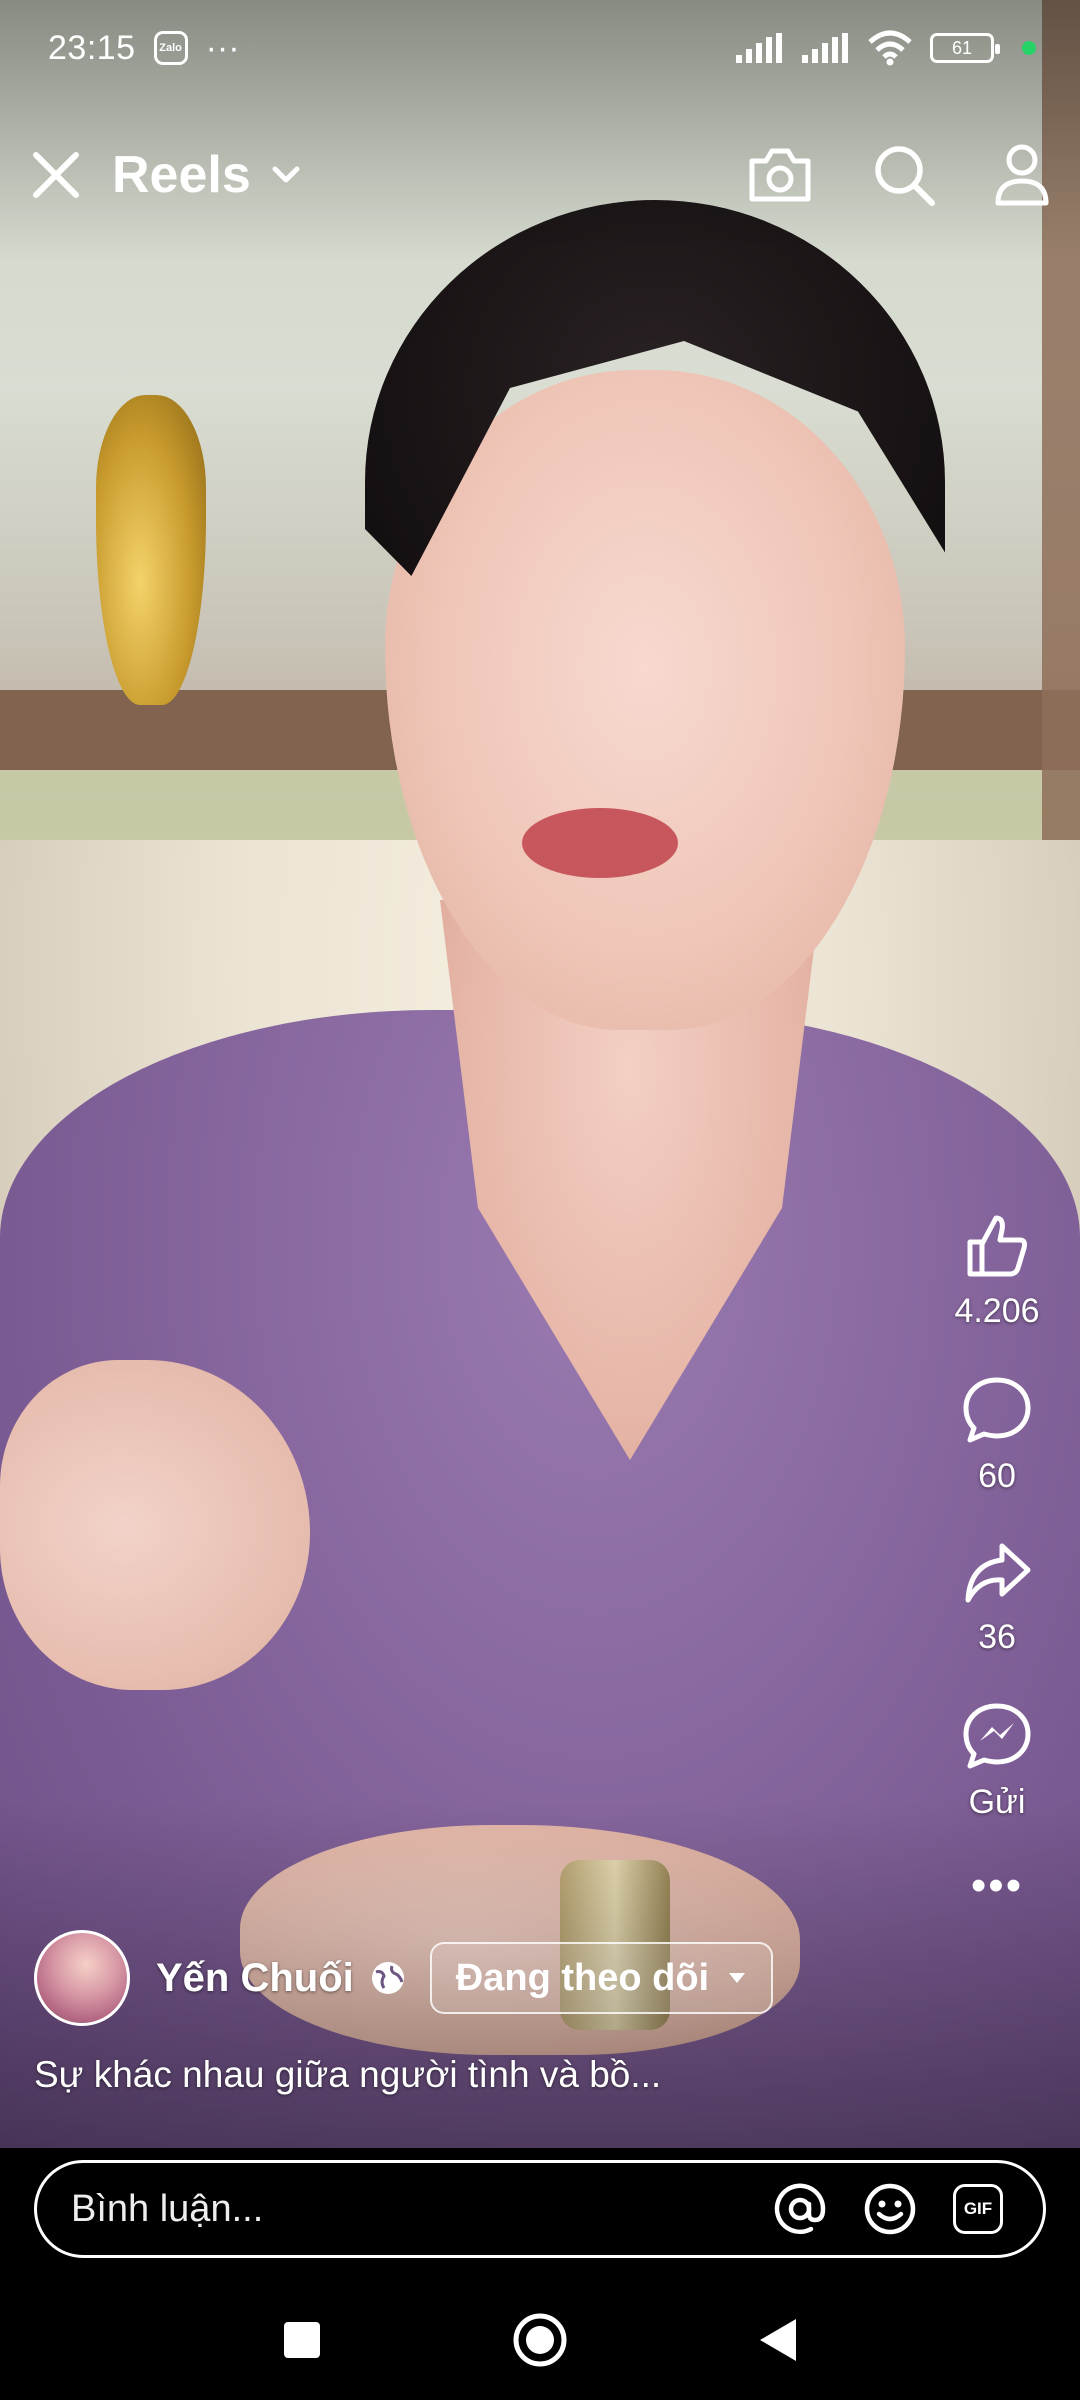 Image resolution: width=1080 pixels, height=2400 pixels. What do you see at coordinates (737, 1978) in the screenshot?
I see `caret-down-icon` at bounding box center [737, 1978].